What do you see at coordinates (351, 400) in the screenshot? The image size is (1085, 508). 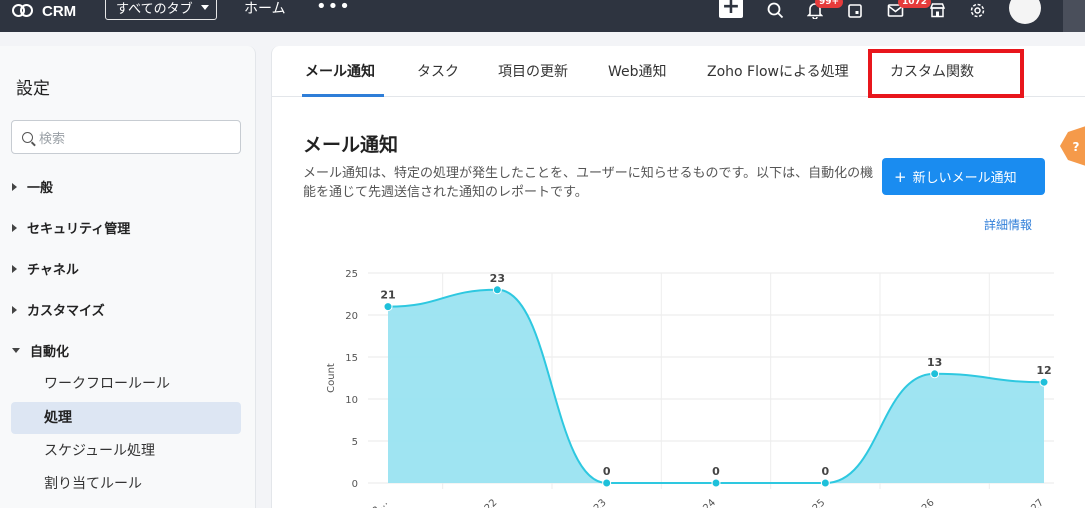 I see `y-tick-label: 10` at bounding box center [351, 400].